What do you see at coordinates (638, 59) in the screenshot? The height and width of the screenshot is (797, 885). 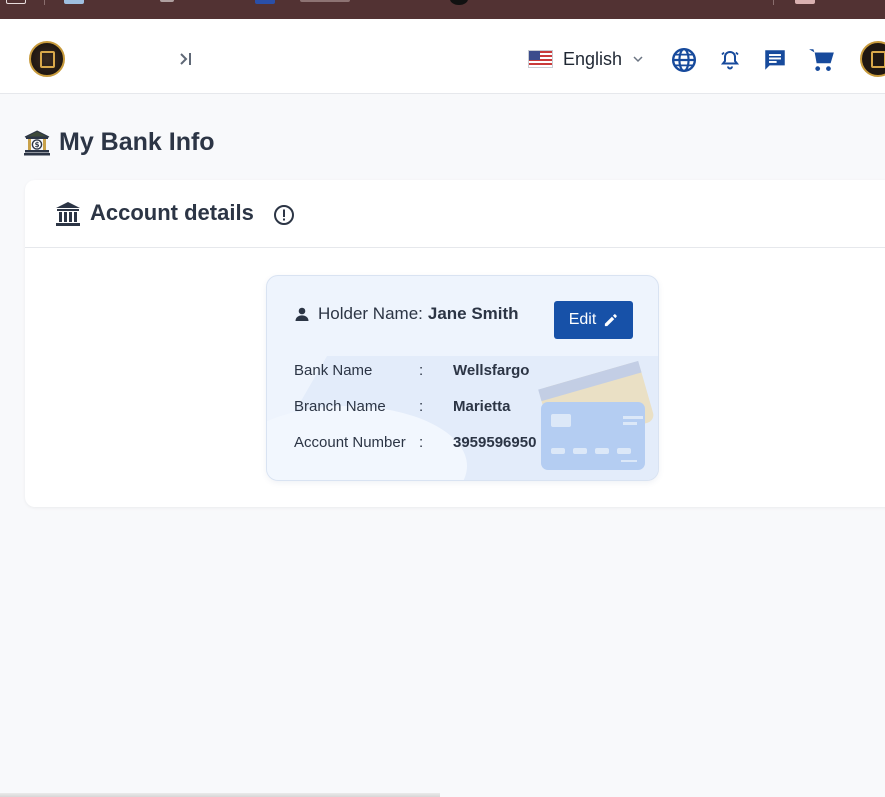 I see `chevron-down-icon` at bounding box center [638, 59].